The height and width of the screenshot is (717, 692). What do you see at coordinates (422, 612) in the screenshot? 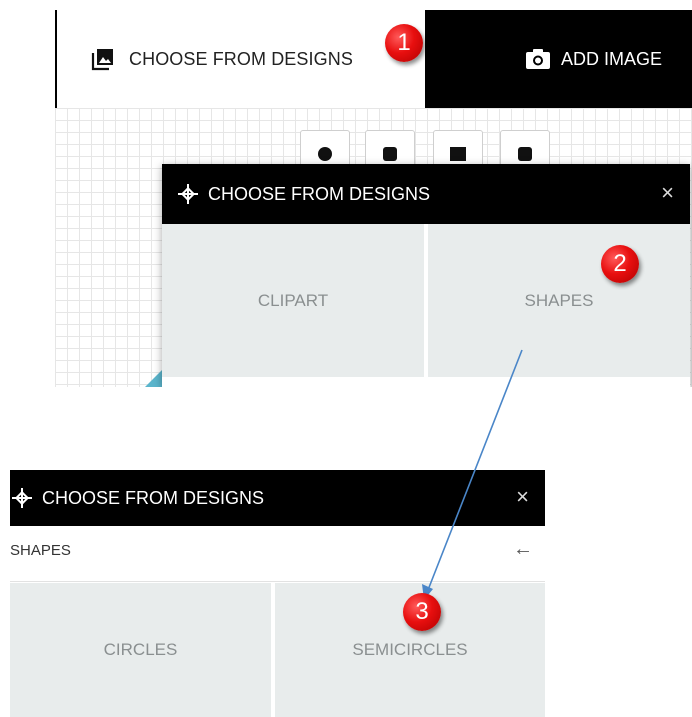
I see `callout-3: 3` at bounding box center [422, 612].